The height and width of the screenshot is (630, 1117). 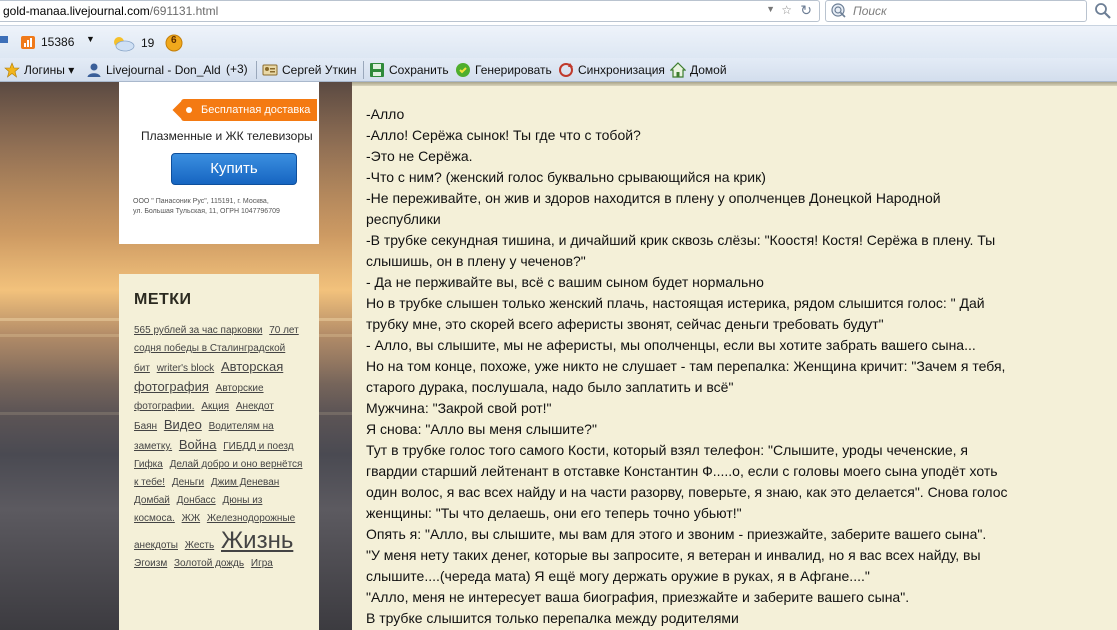 What do you see at coordinates (419, 70) in the screenshot?
I see `bookmark-label: Сохранить` at bounding box center [419, 70].